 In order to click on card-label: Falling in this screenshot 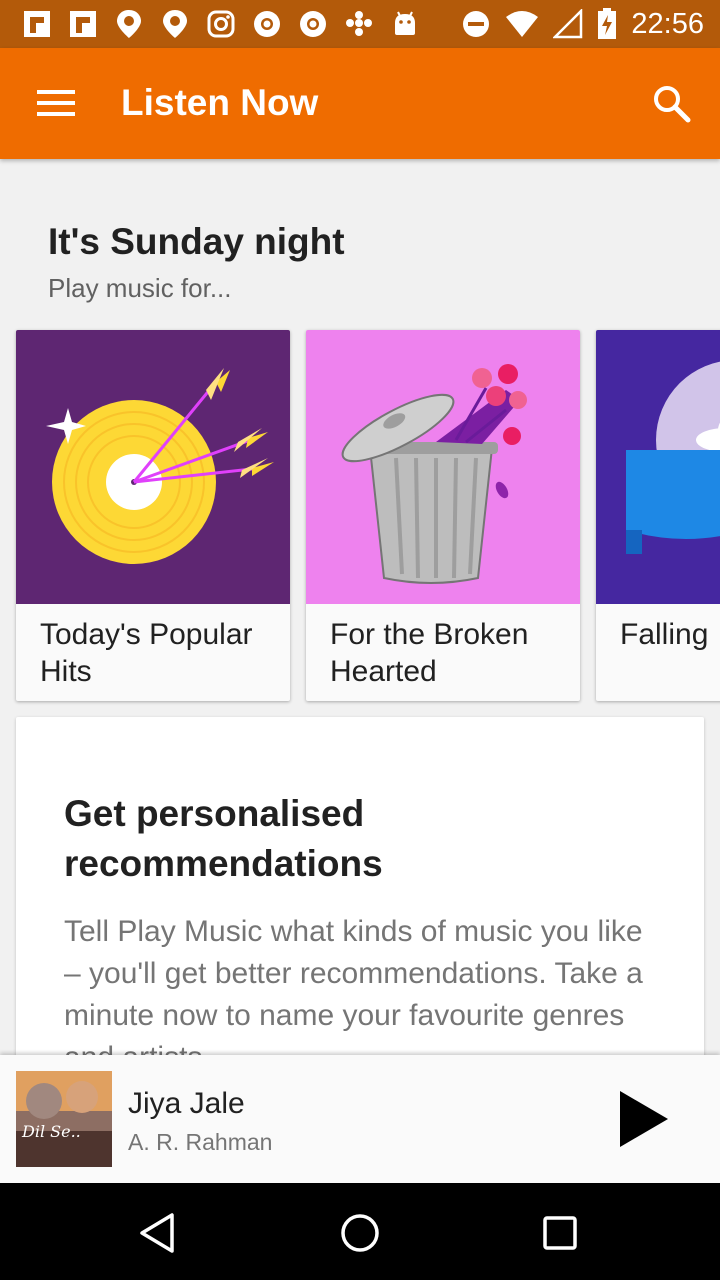, I will do `click(664, 634)`.